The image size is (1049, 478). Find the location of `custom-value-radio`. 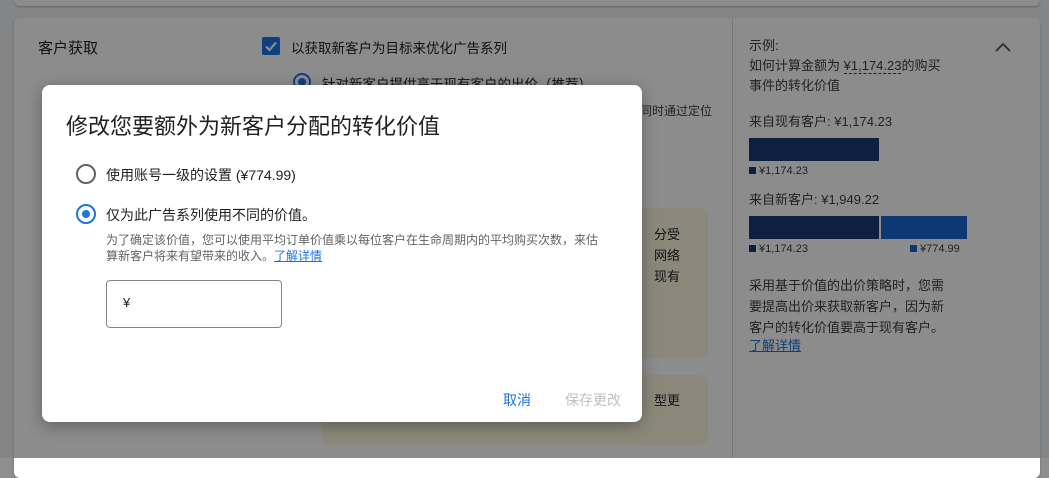

custom-value-radio is located at coordinates (86, 214).